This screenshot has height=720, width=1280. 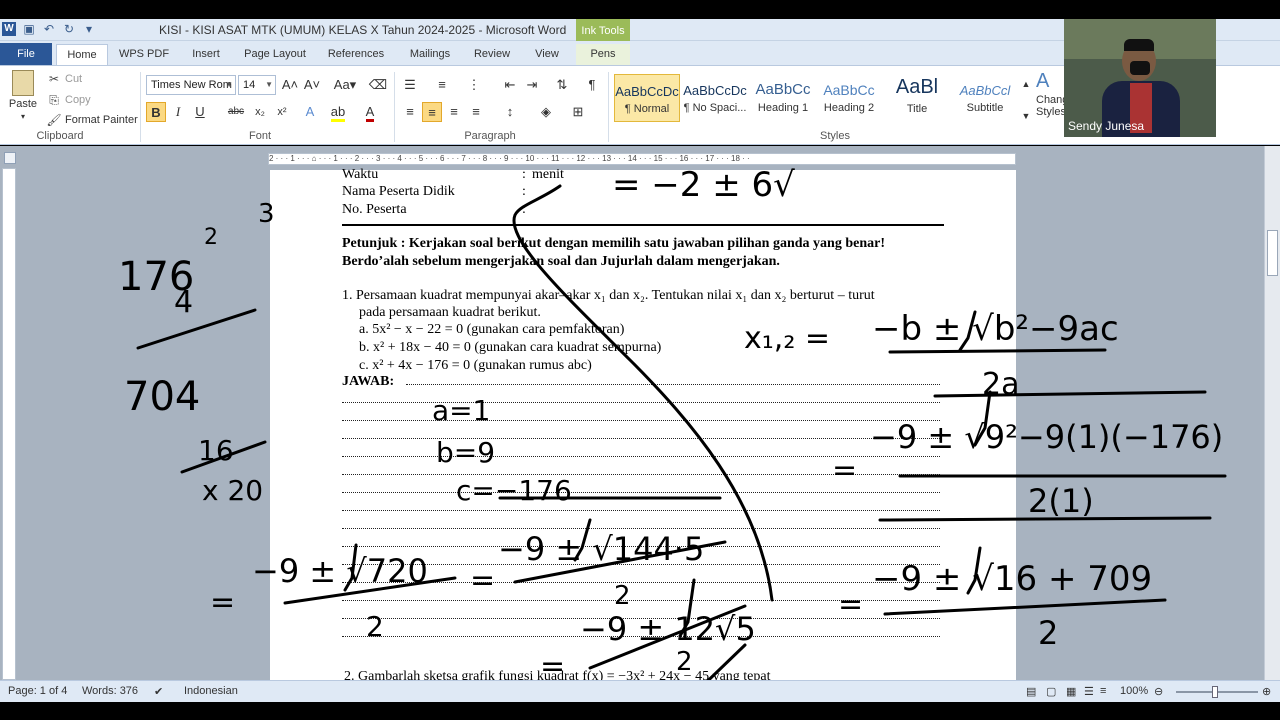 What do you see at coordinates (783, 98) in the screenshot?
I see `style-heading-1: AaBbCc Heading 1` at bounding box center [783, 98].